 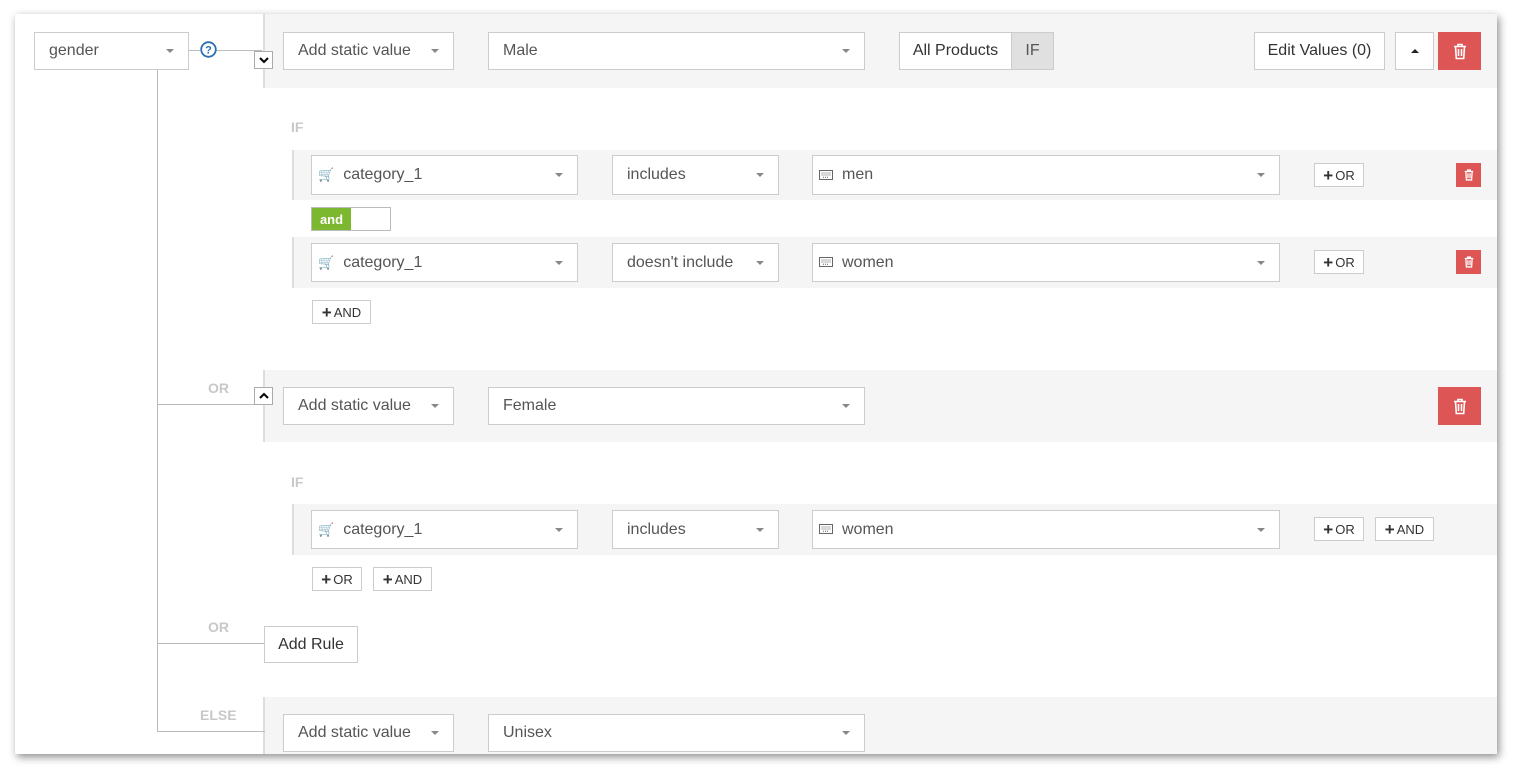 I want to click on else-value-select: Unisex, so click(x=676, y=733).